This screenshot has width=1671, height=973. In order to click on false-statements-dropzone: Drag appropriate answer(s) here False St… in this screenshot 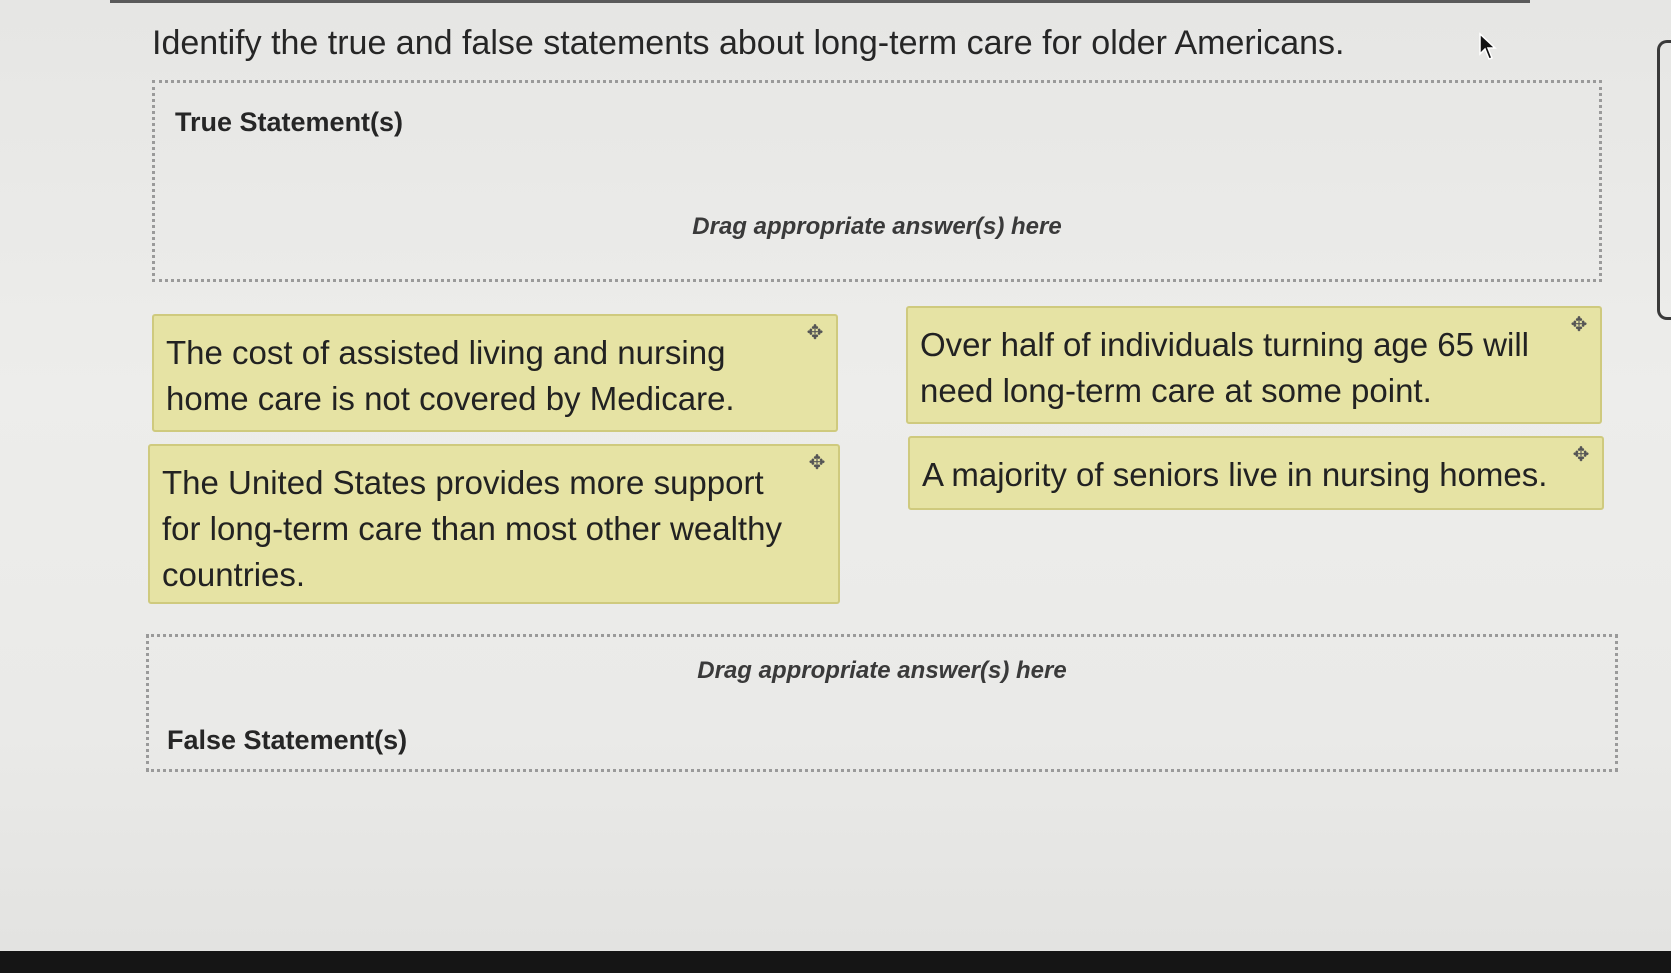, I will do `click(882, 703)`.